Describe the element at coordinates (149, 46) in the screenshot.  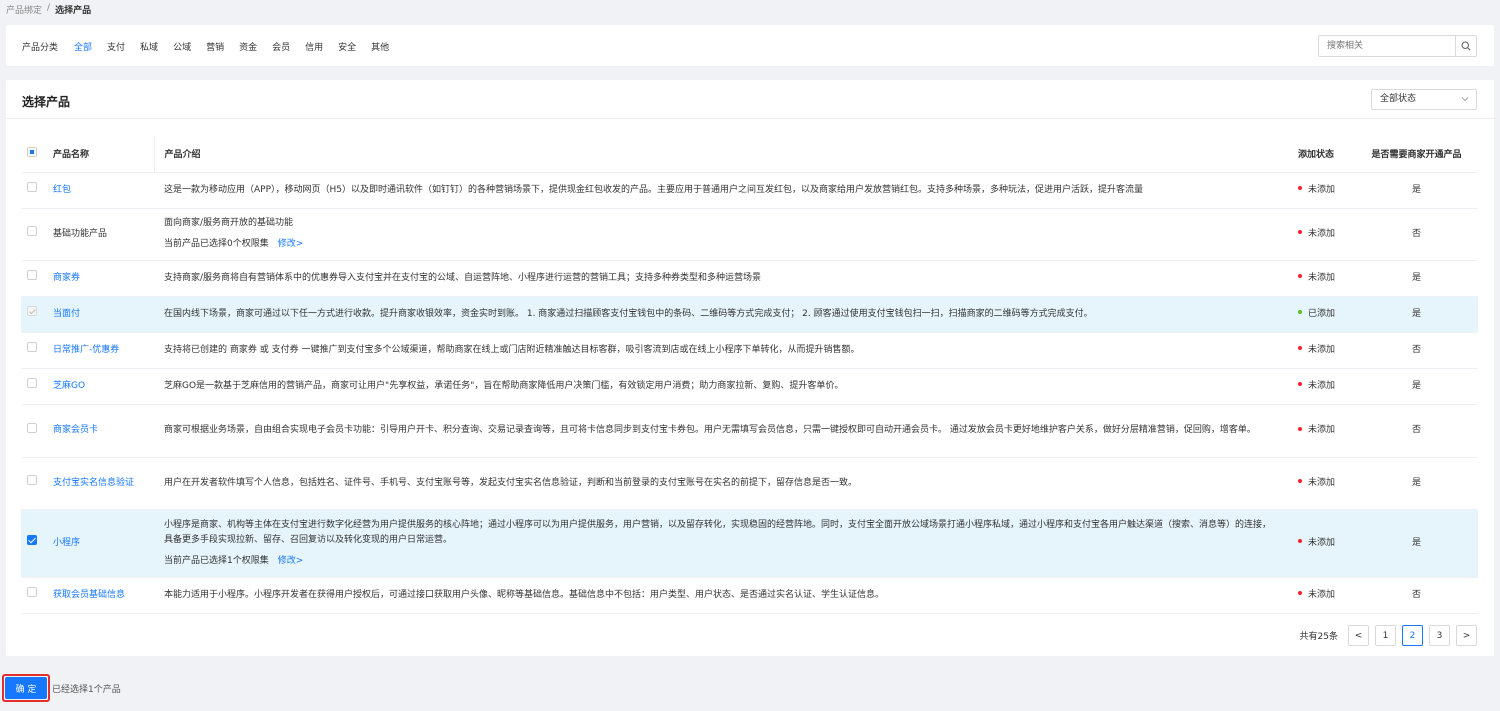
I see `category-tab-private-domain: 私域` at that location.